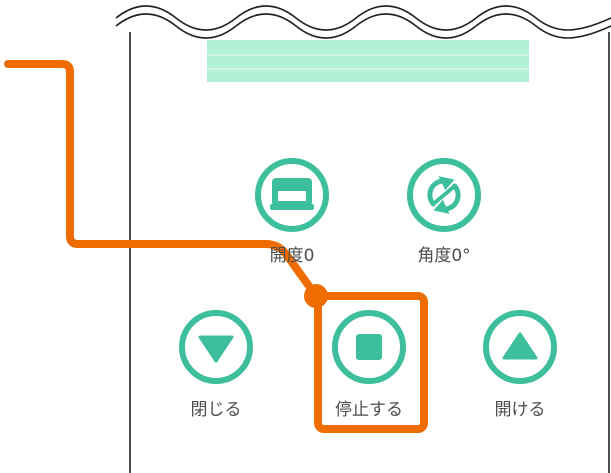  Describe the element at coordinates (520, 347) in the screenshot. I see `open-button` at that location.